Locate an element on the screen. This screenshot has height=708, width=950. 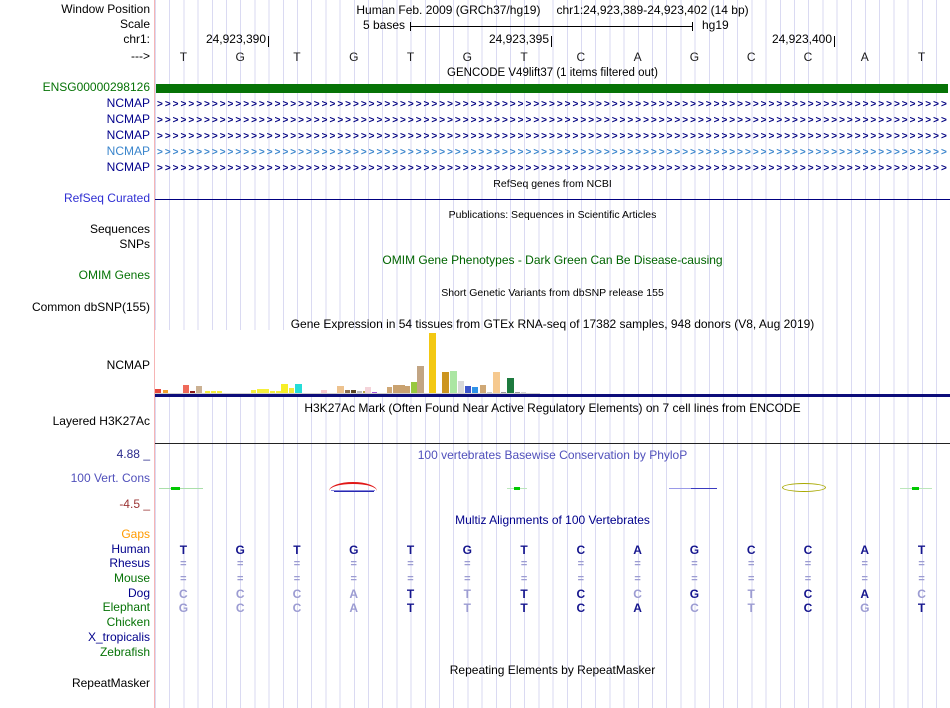
conservation-track-label: 100 Vert. Cons is located at coordinates (75, 478).